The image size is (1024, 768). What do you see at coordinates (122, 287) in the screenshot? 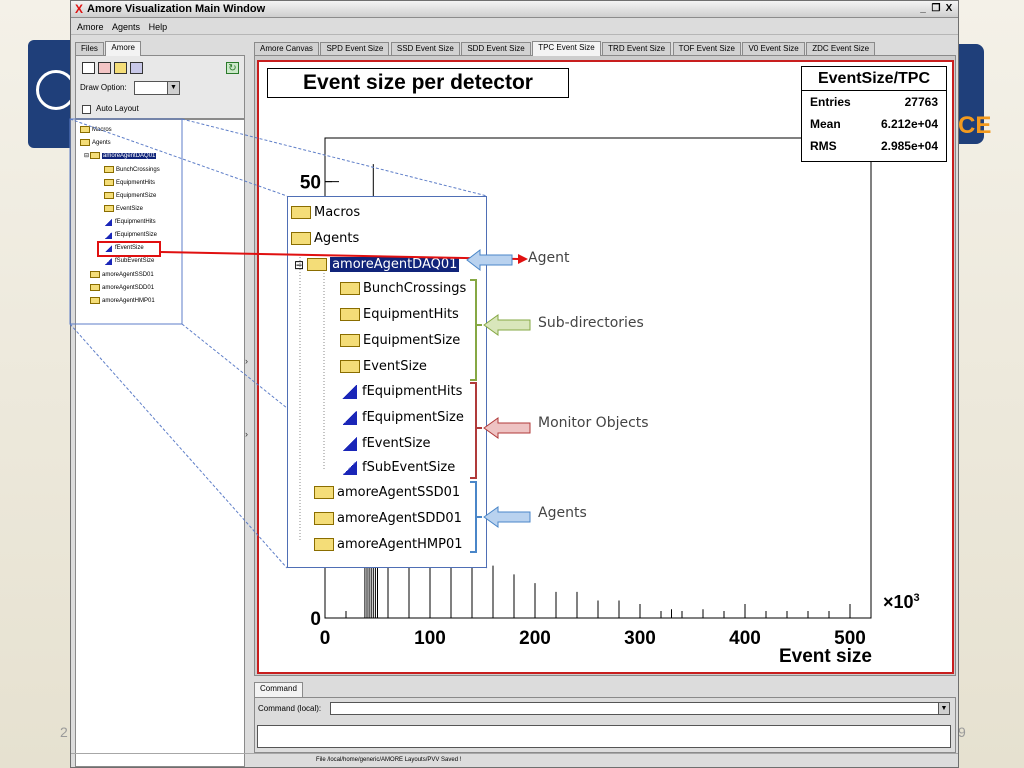
I see `tree-item-agent-sdd: amoreAgentSDD01` at bounding box center [122, 287].